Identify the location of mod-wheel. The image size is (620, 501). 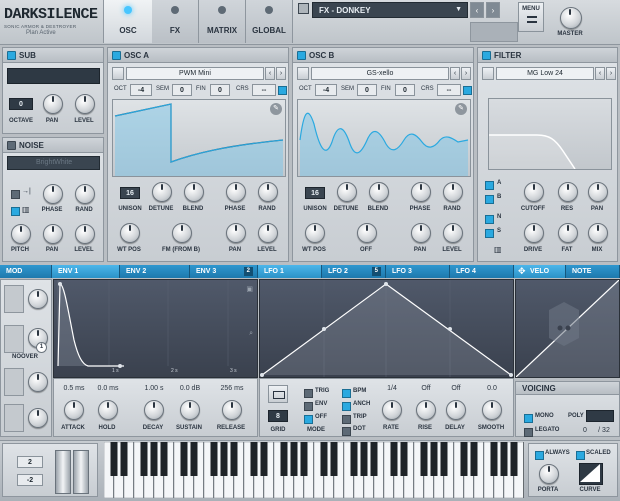
(81, 472).